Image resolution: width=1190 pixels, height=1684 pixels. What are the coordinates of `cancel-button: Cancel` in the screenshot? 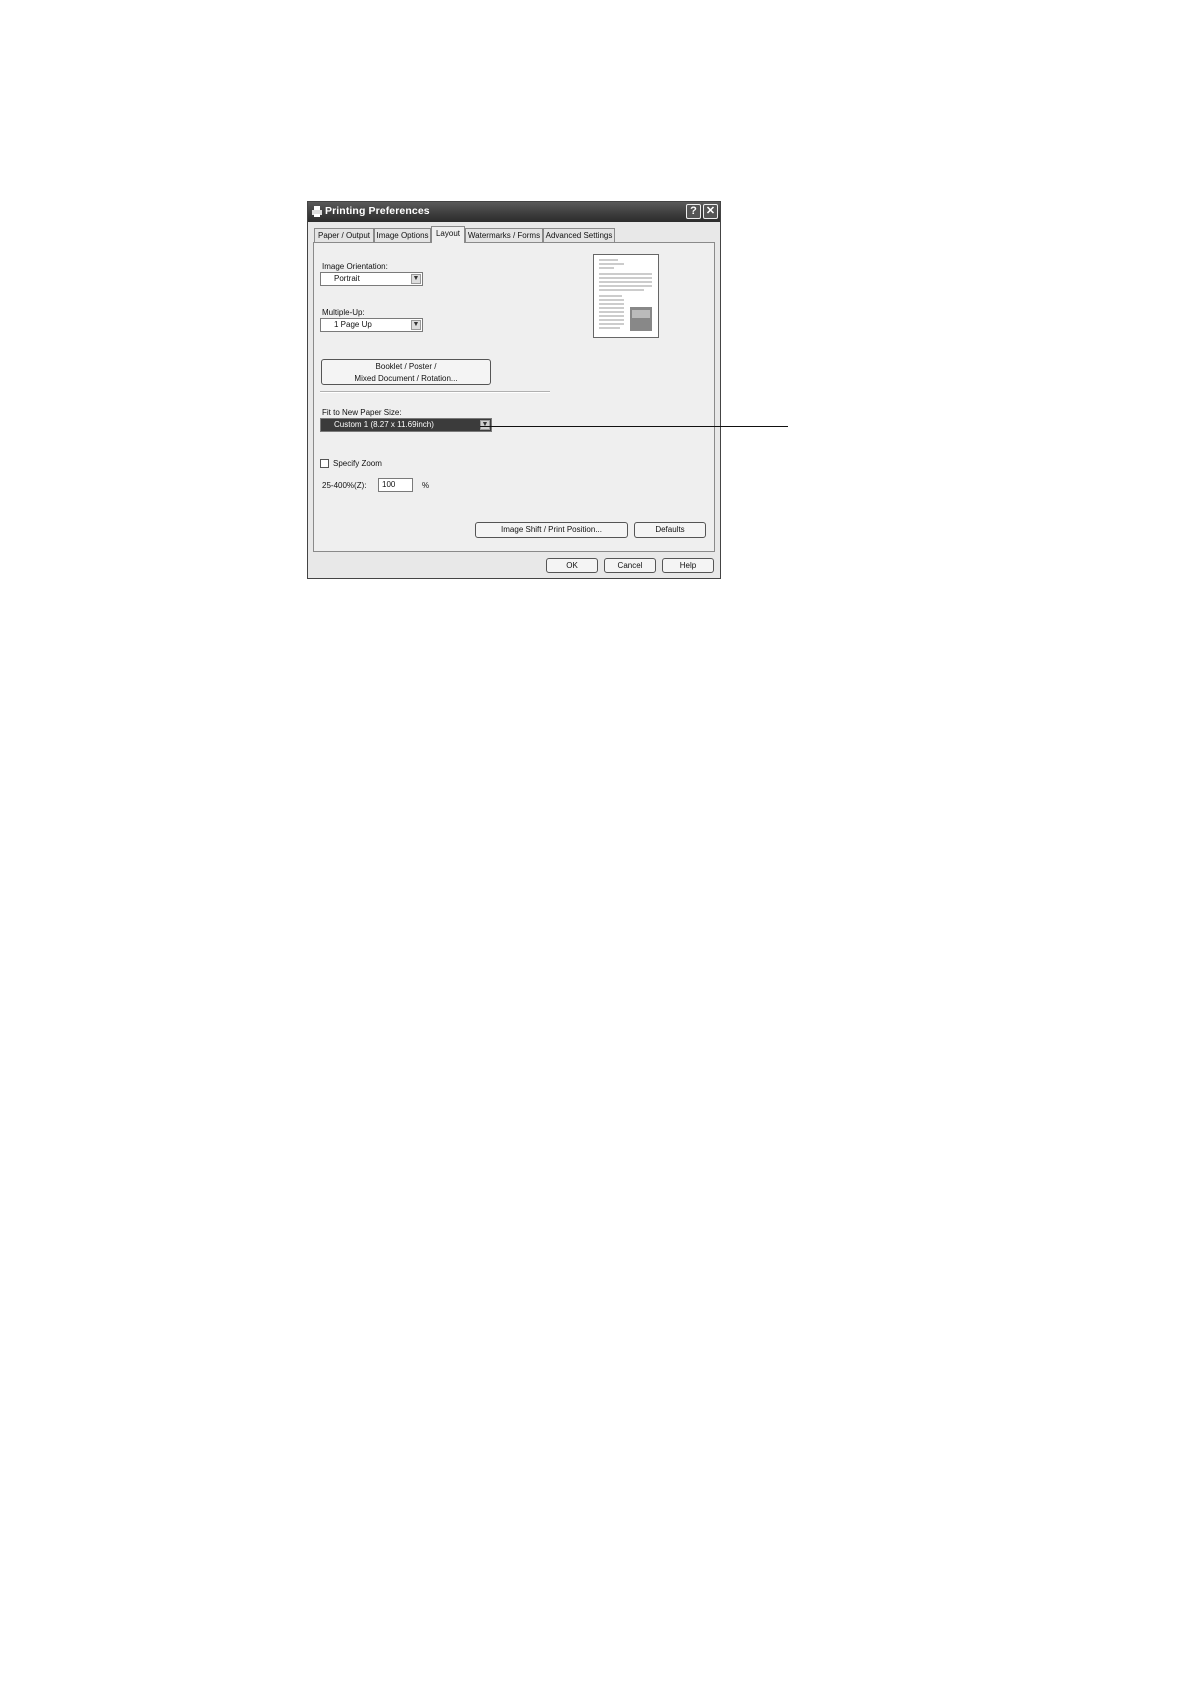 It's located at (630, 565).